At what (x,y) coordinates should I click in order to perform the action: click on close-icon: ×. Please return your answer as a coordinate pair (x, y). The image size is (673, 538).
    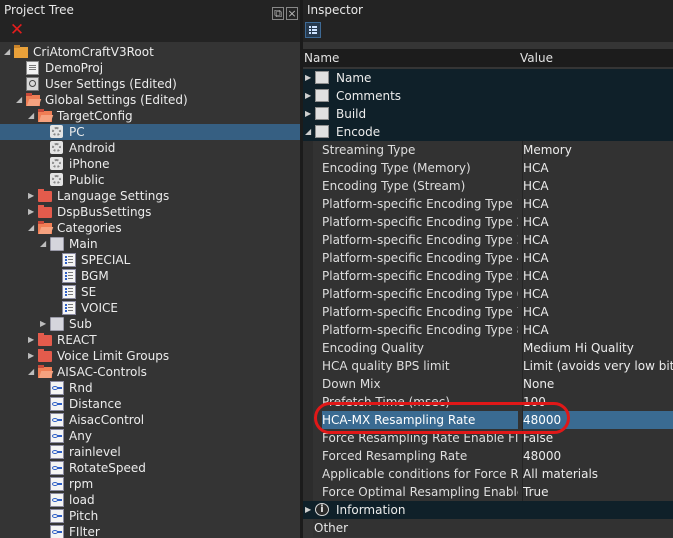
    Looking at the image, I should click on (292, 13).